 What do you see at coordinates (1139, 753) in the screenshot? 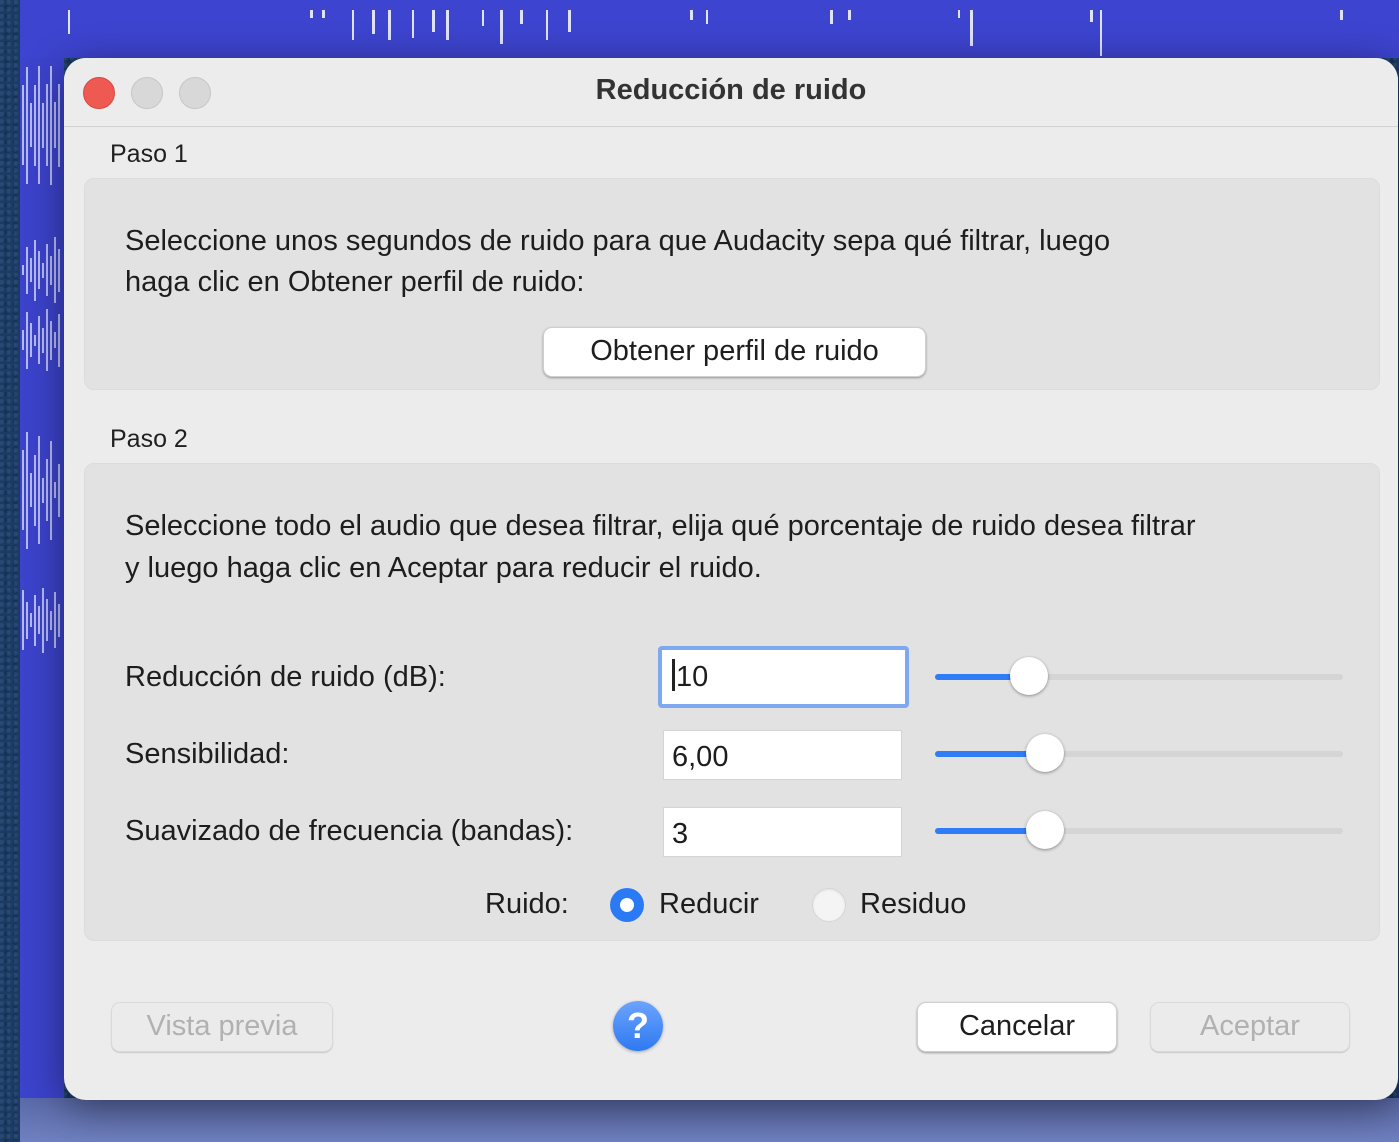
I see `sensitivity-slider` at bounding box center [1139, 753].